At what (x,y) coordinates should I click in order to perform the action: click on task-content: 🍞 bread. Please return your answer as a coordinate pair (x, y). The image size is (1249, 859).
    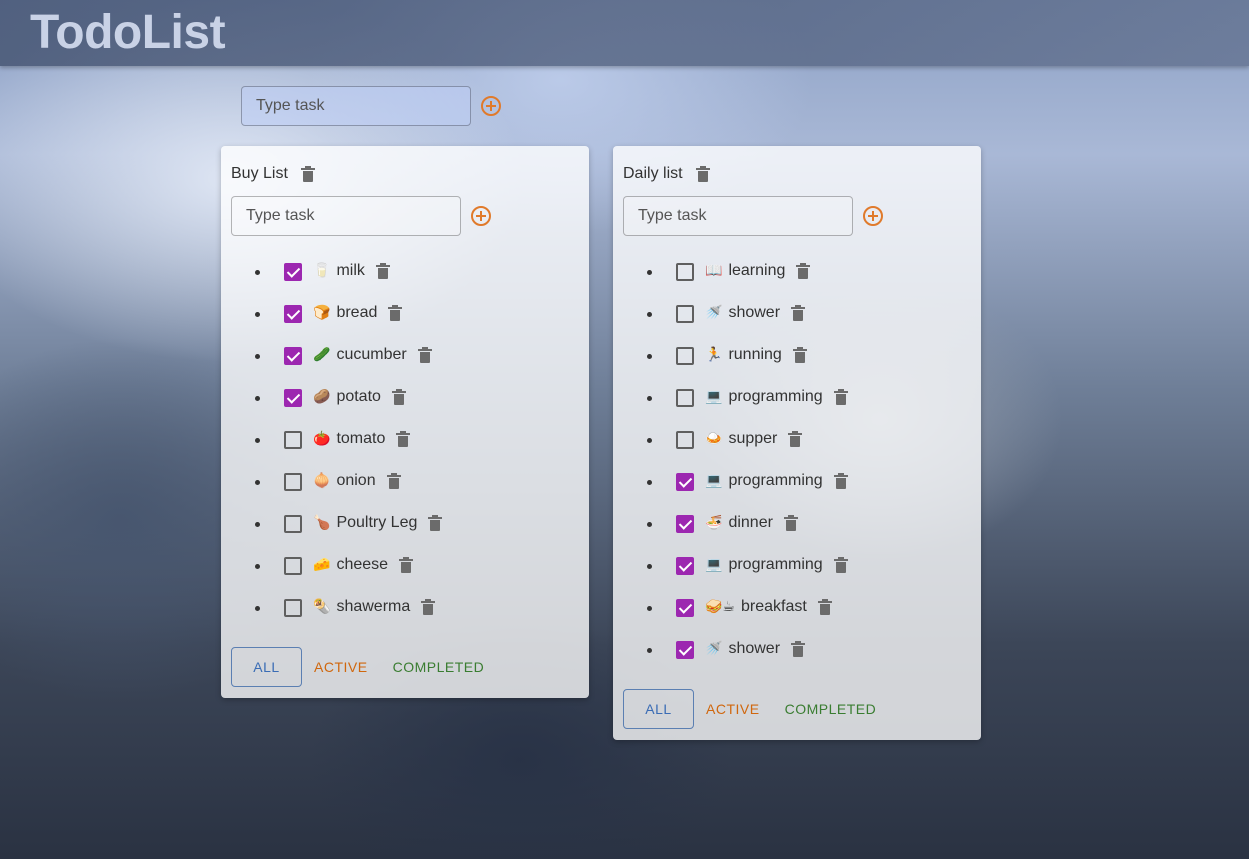
    Looking at the image, I should click on (358, 313).